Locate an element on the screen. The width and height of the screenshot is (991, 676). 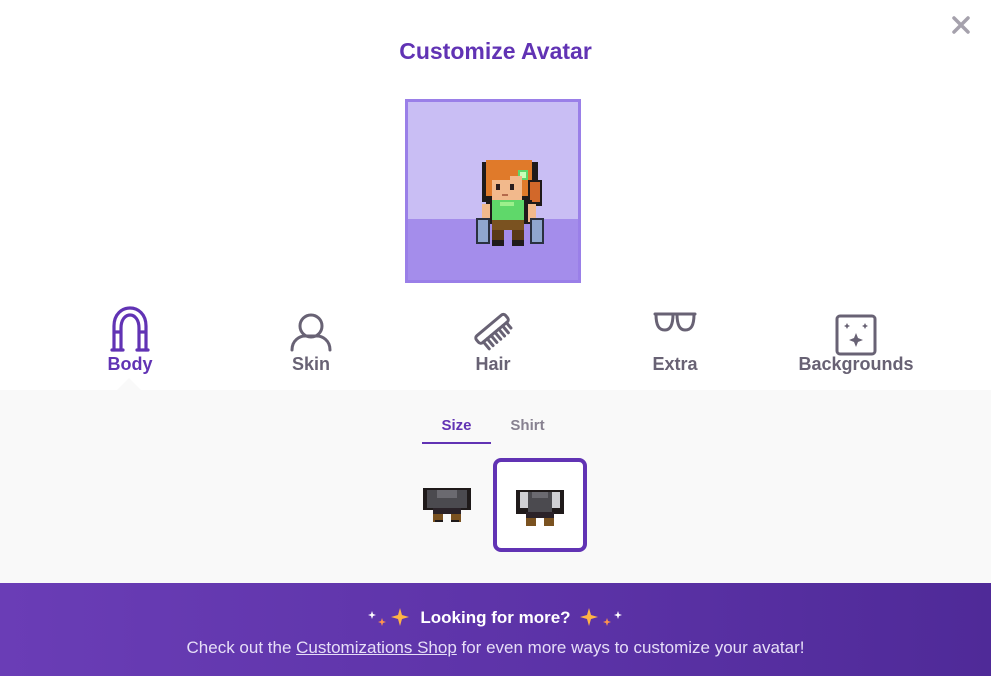
banner-heading-text: Looking for more? is located at coordinates (495, 617).